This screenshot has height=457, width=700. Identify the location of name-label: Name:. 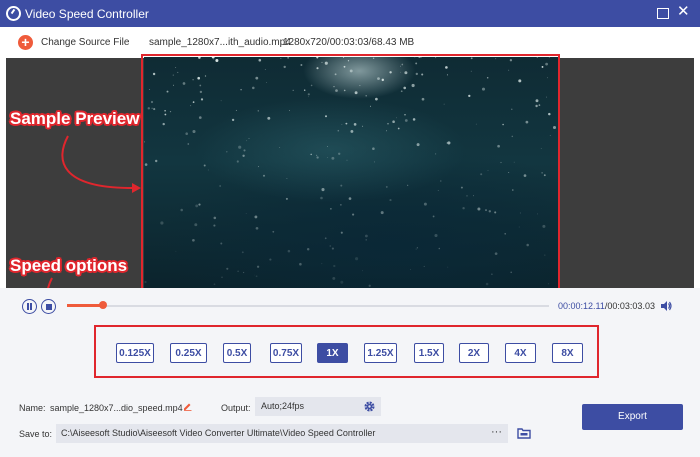
(32, 408).